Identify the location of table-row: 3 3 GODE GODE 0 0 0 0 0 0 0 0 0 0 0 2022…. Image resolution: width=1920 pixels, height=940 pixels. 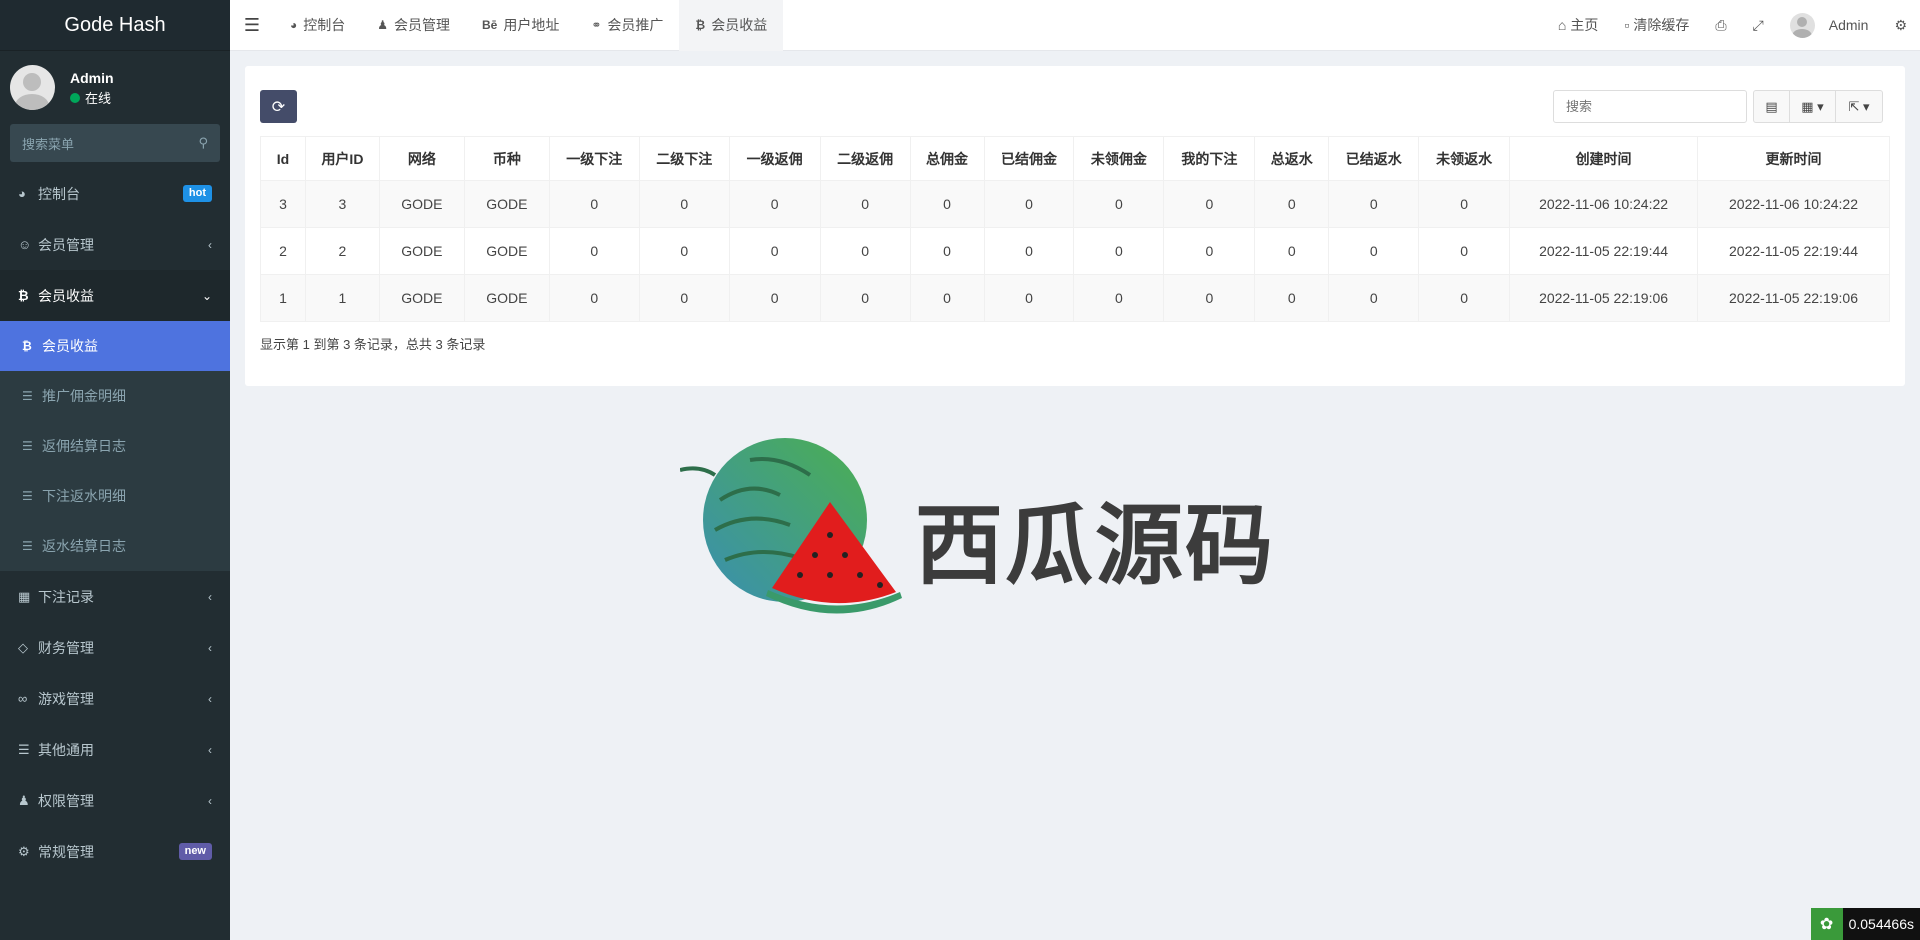
(1075, 204).